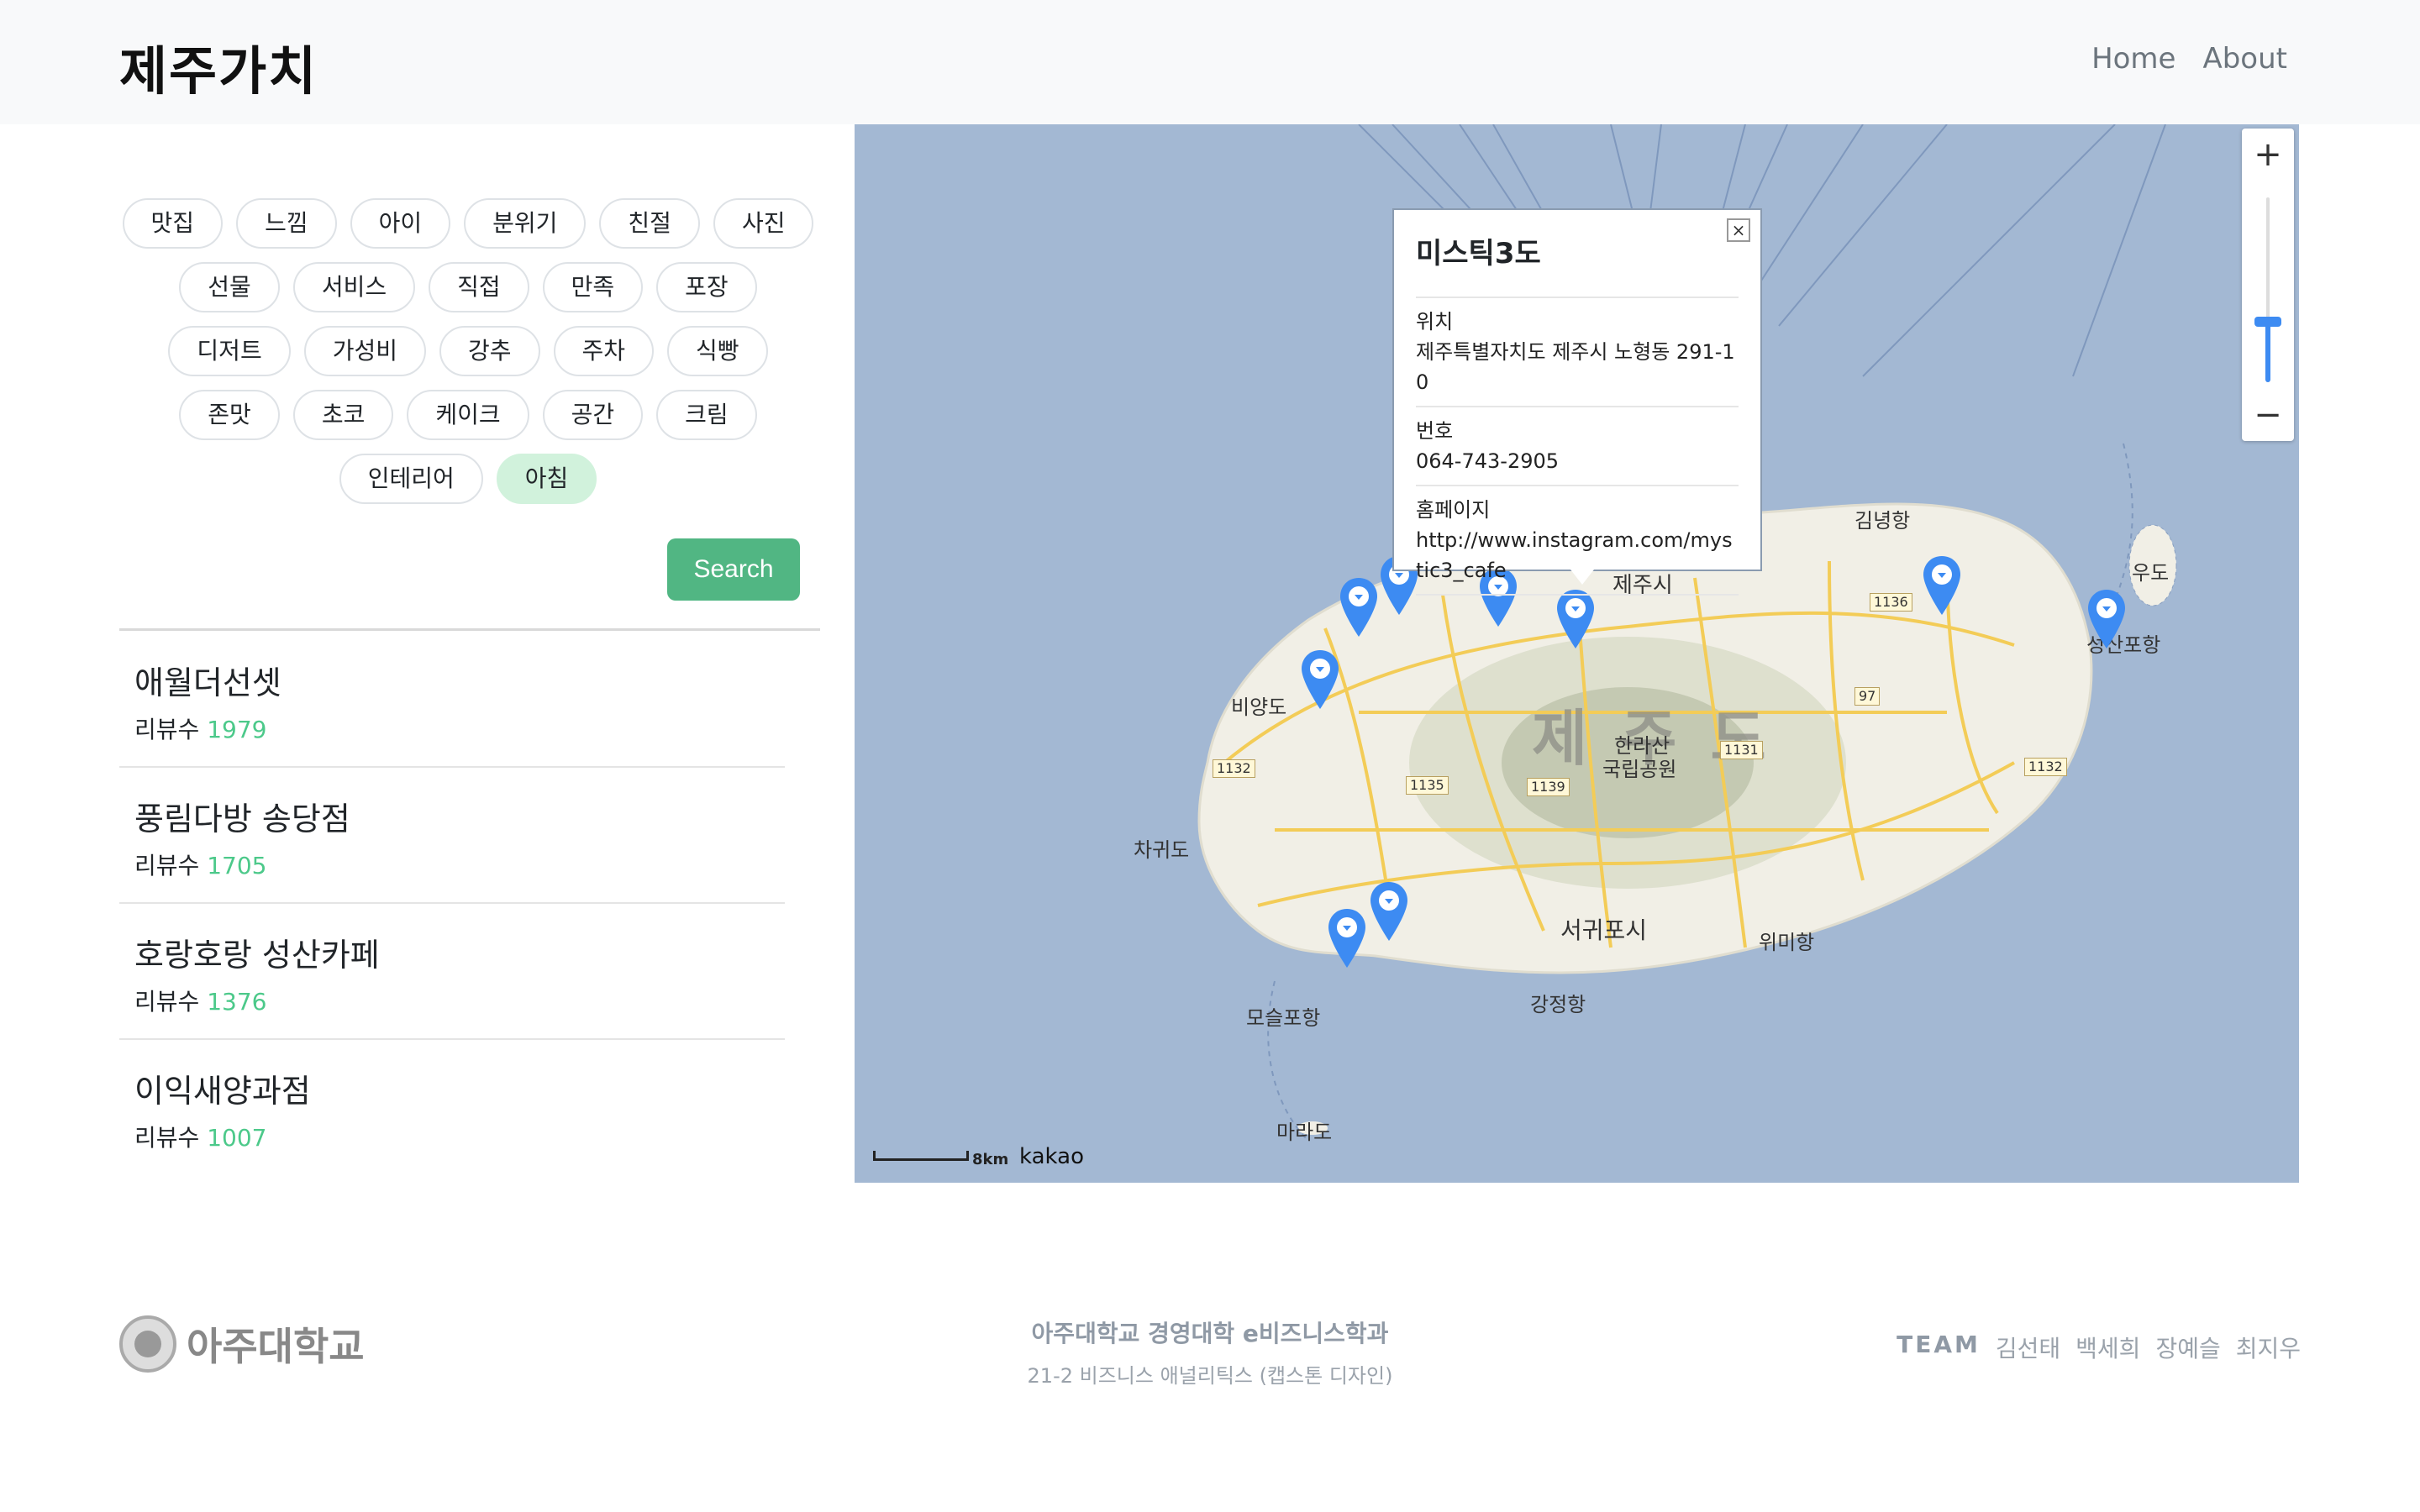 Image resolution: width=2420 pixels, height=1512 pixels. What do you see at coordinates (1867, 696) in the screenshot?
I see `road-number: 97` at bounding box center [1867, 696].